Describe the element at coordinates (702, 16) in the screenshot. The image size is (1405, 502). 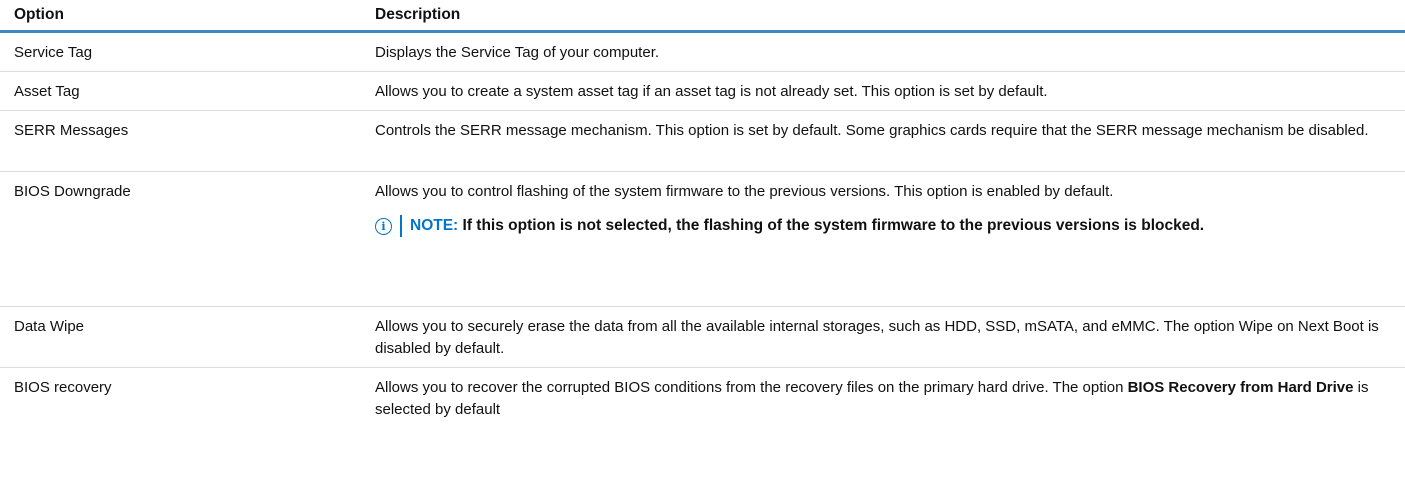
I see `table-header: Option Description` at that location.